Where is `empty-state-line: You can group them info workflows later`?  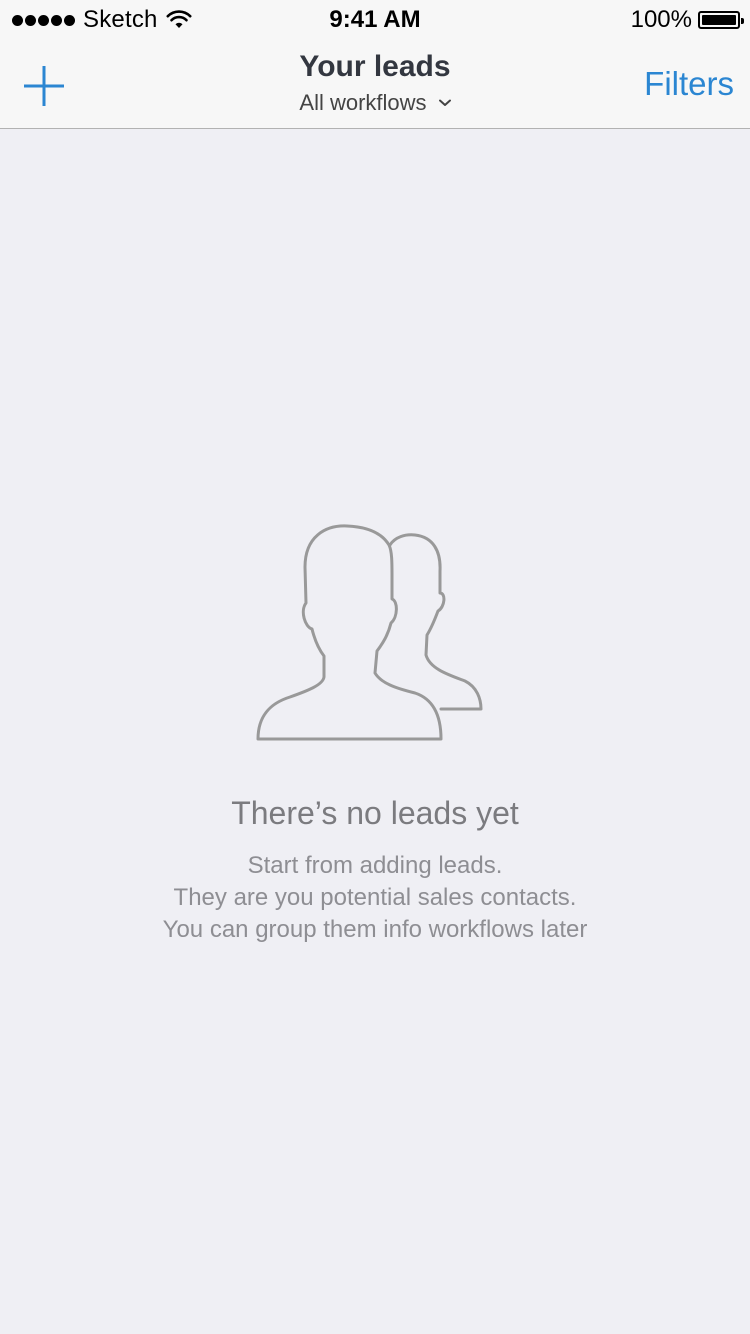
empty-state-line: You can group them info workflows later is located at coordinates (375, 929).